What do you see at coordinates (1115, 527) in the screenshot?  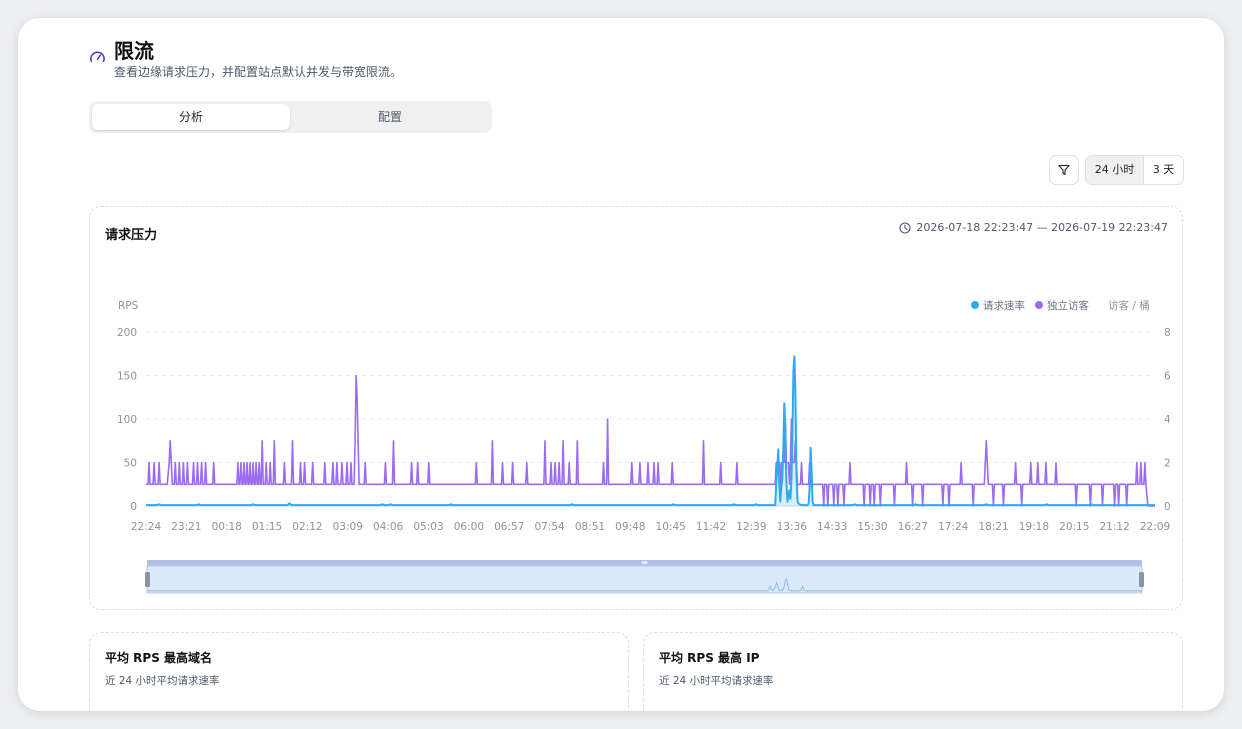 I see `x-tick-label: 21:12` at bounding box center [1115, 527].